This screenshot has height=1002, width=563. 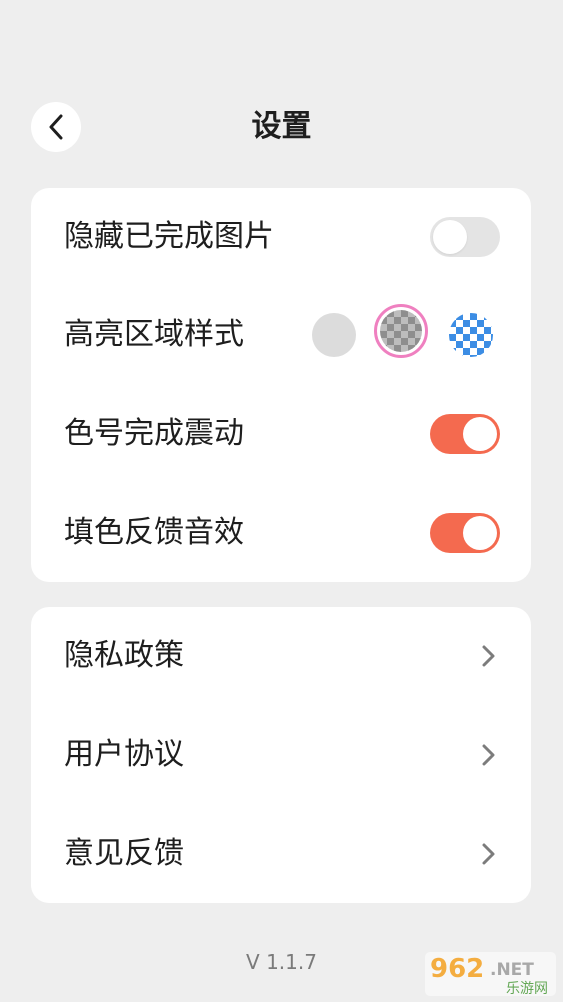 What do you see at coordinates (281, 335) in the screenshot?
I see `setting-highlight-style: 高亮区域样式` at bounding box center [281, 335].